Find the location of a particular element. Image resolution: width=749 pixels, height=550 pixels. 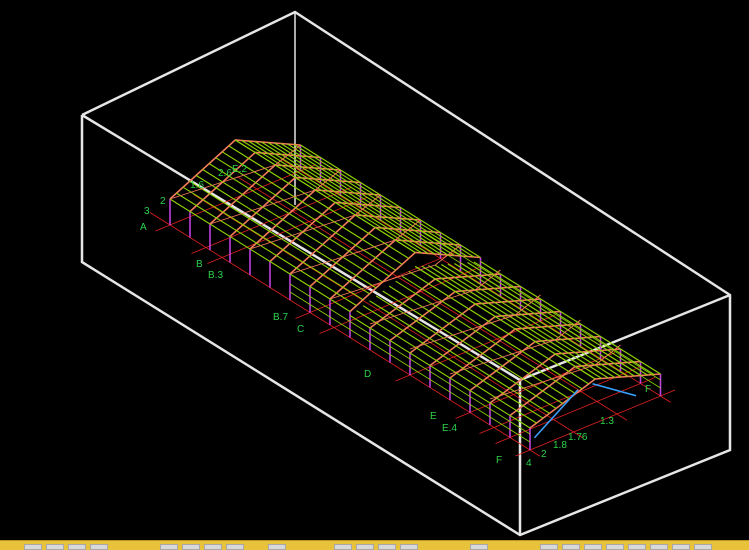

grid-label-2: 2 is located at coordinates (163, 201).